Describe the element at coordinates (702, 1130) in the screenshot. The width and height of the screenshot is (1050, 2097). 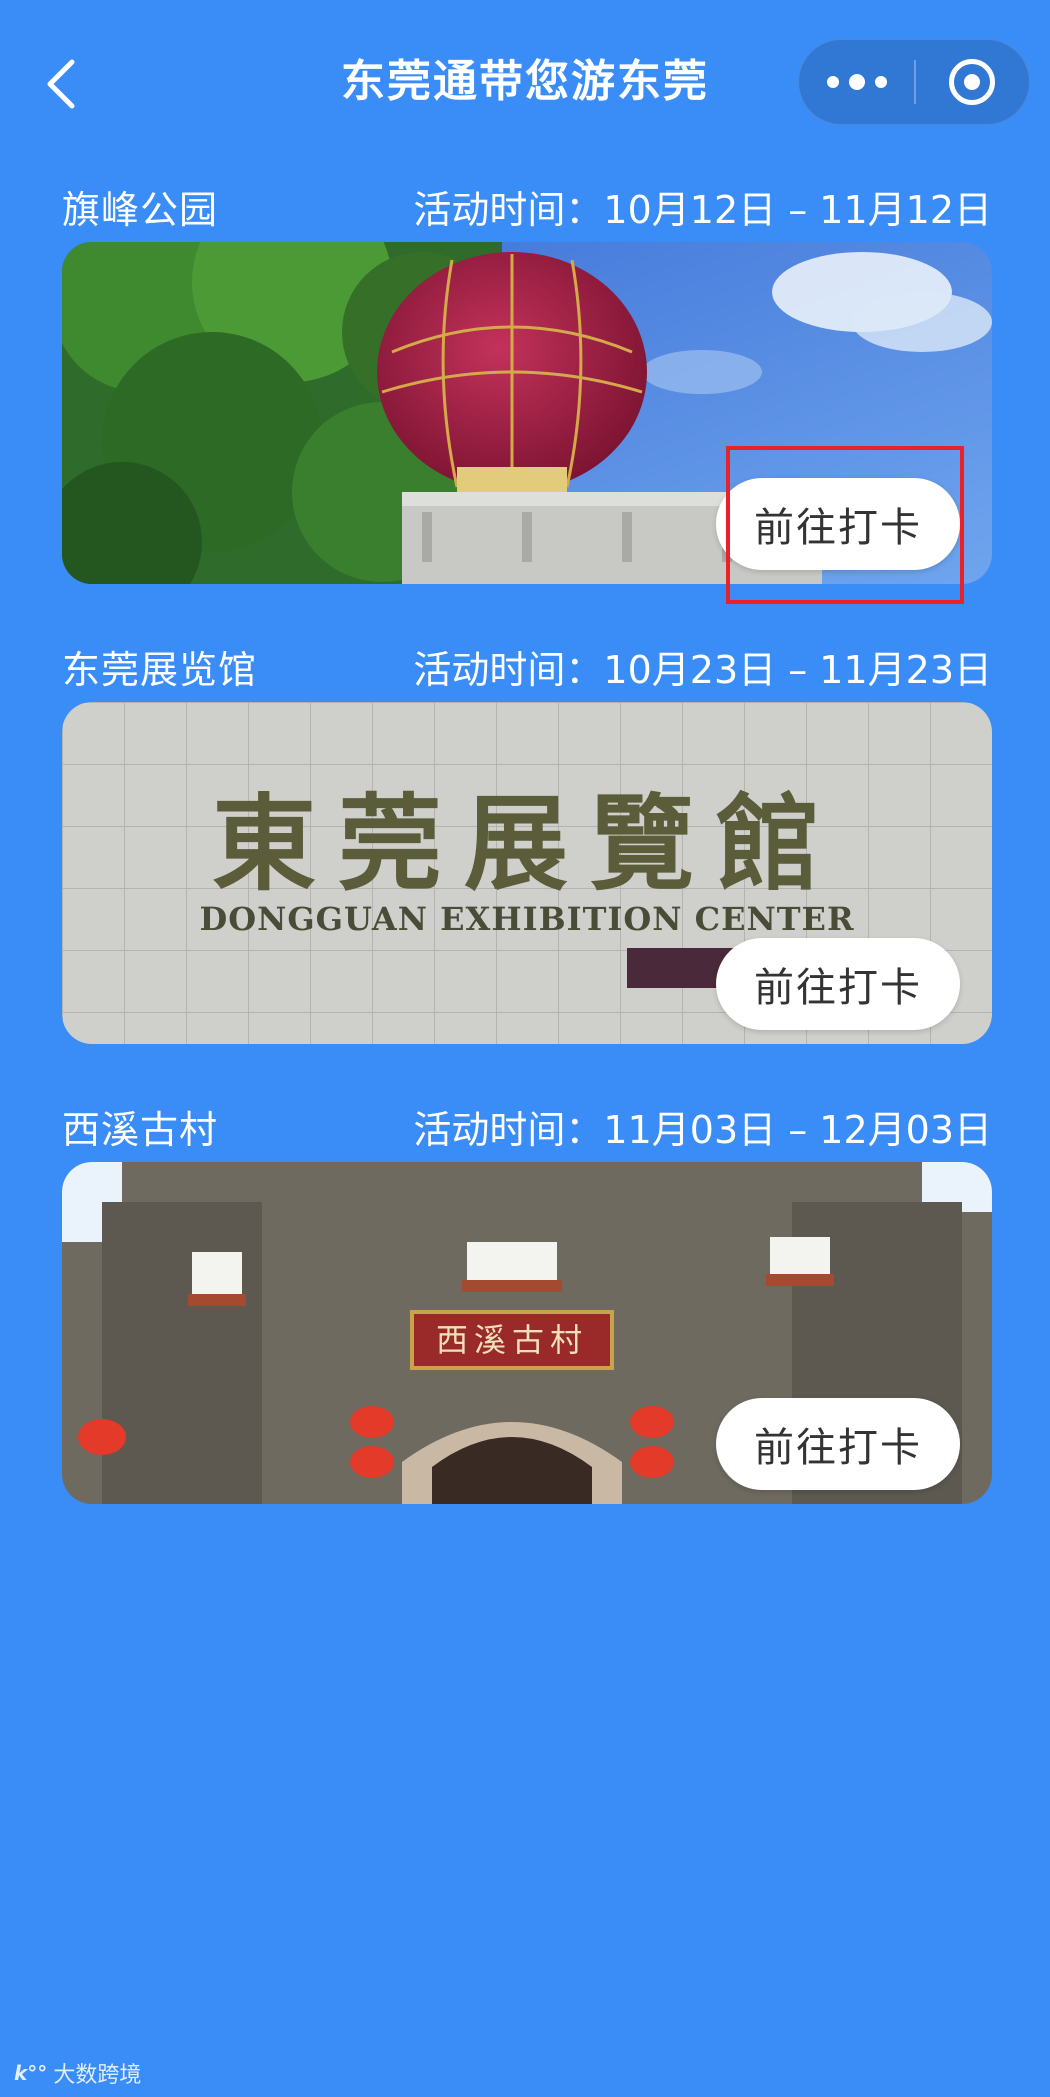
I see `activity-date: 活动时间：11月03日 – 12月03日` at that location.